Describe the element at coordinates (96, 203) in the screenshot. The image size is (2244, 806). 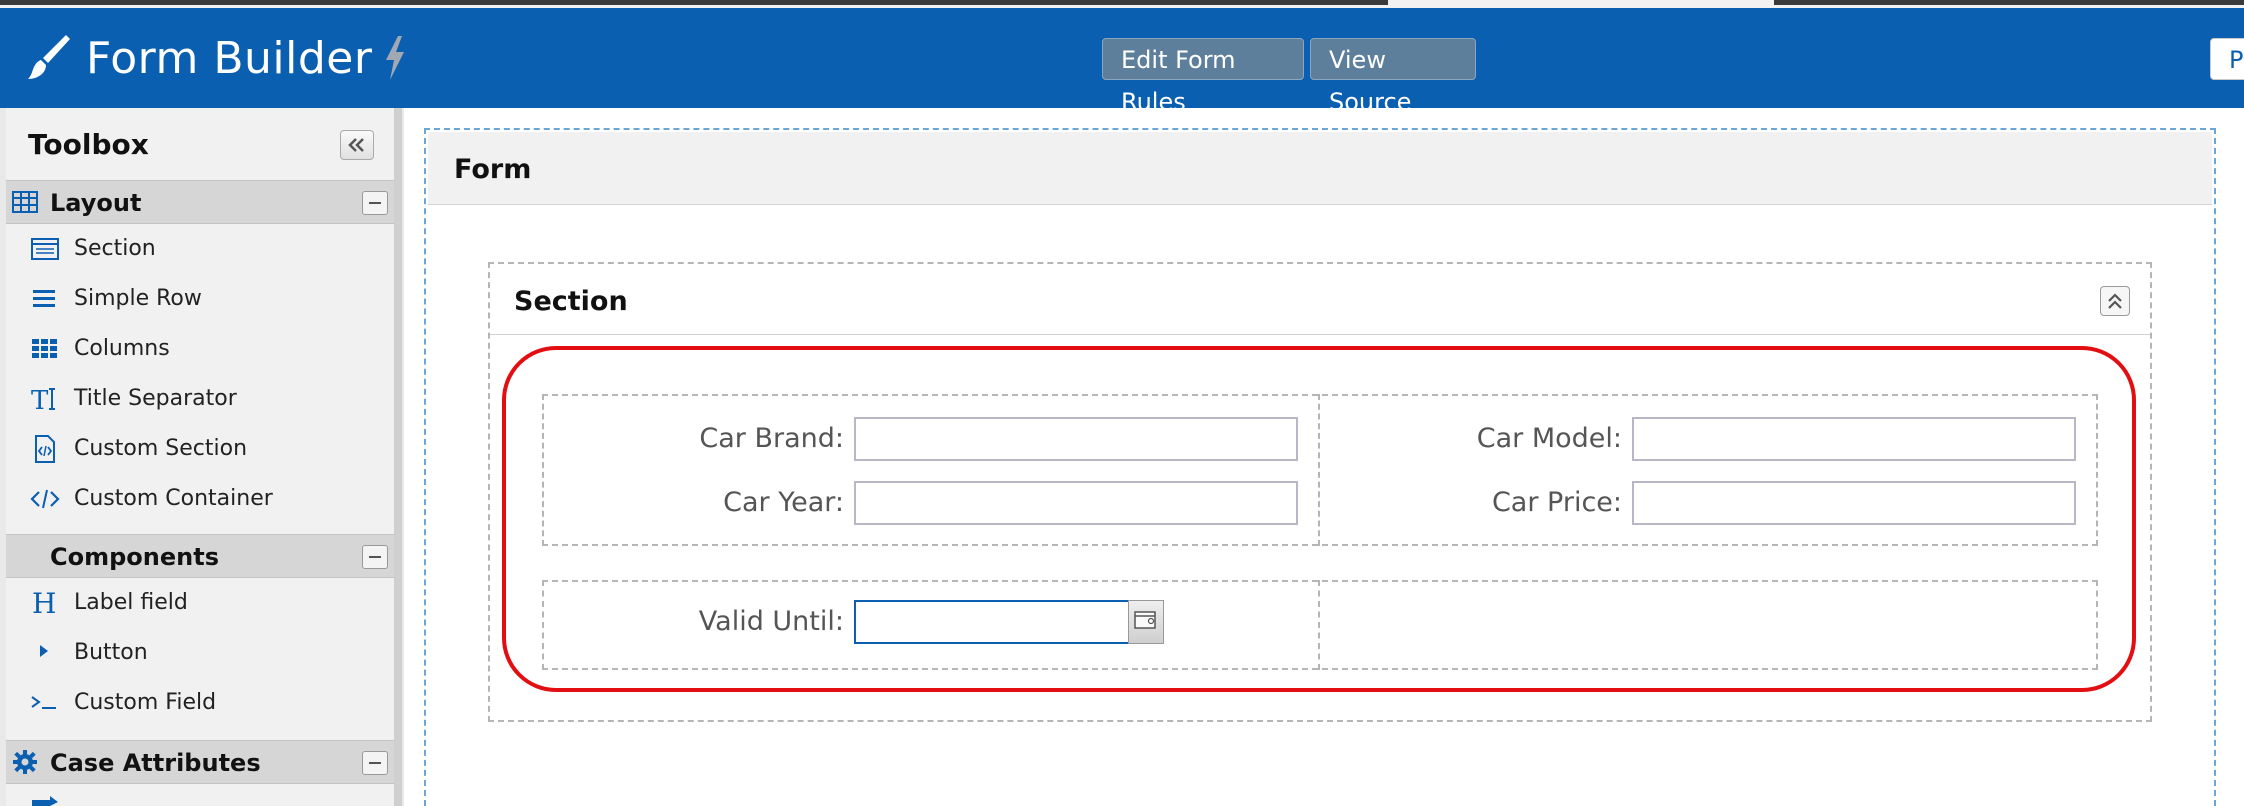
I see `group-label-layout: Layout` at that location.